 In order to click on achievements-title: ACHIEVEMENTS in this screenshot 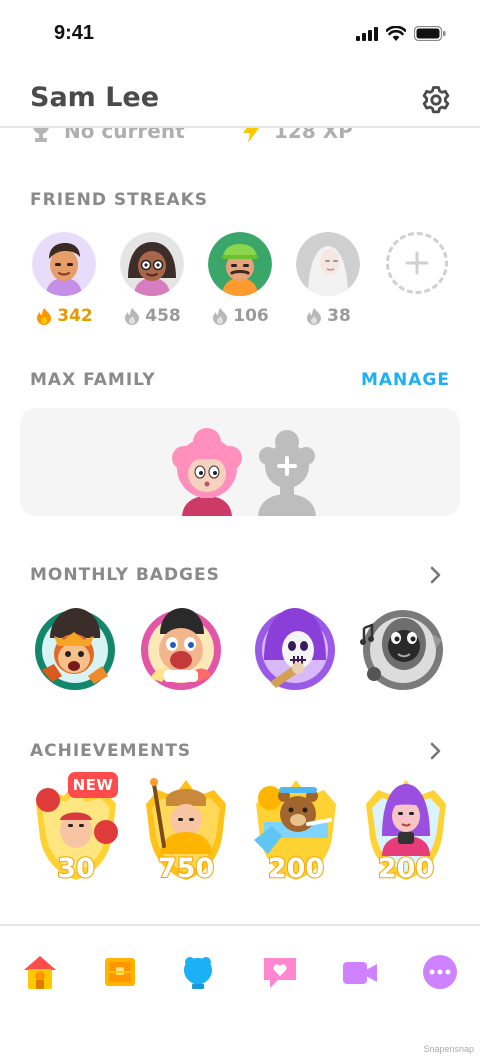, I will do `click(111, 751)`.